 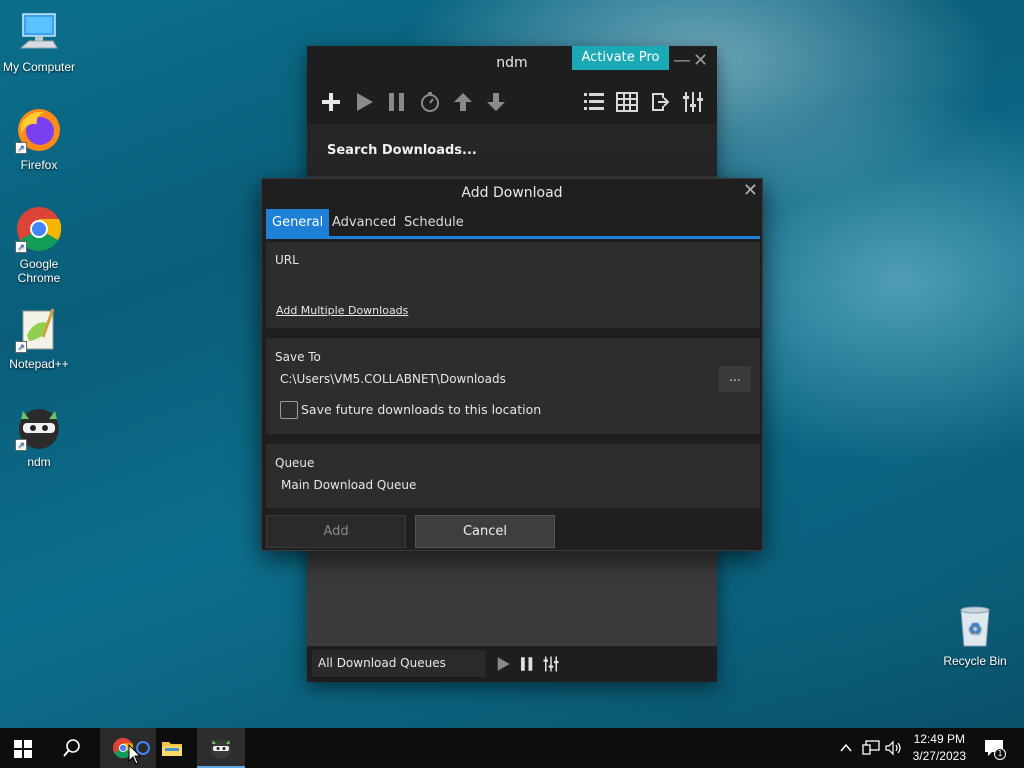 I want to click on taskbar-chrome-button, so click(x=128, y=748).